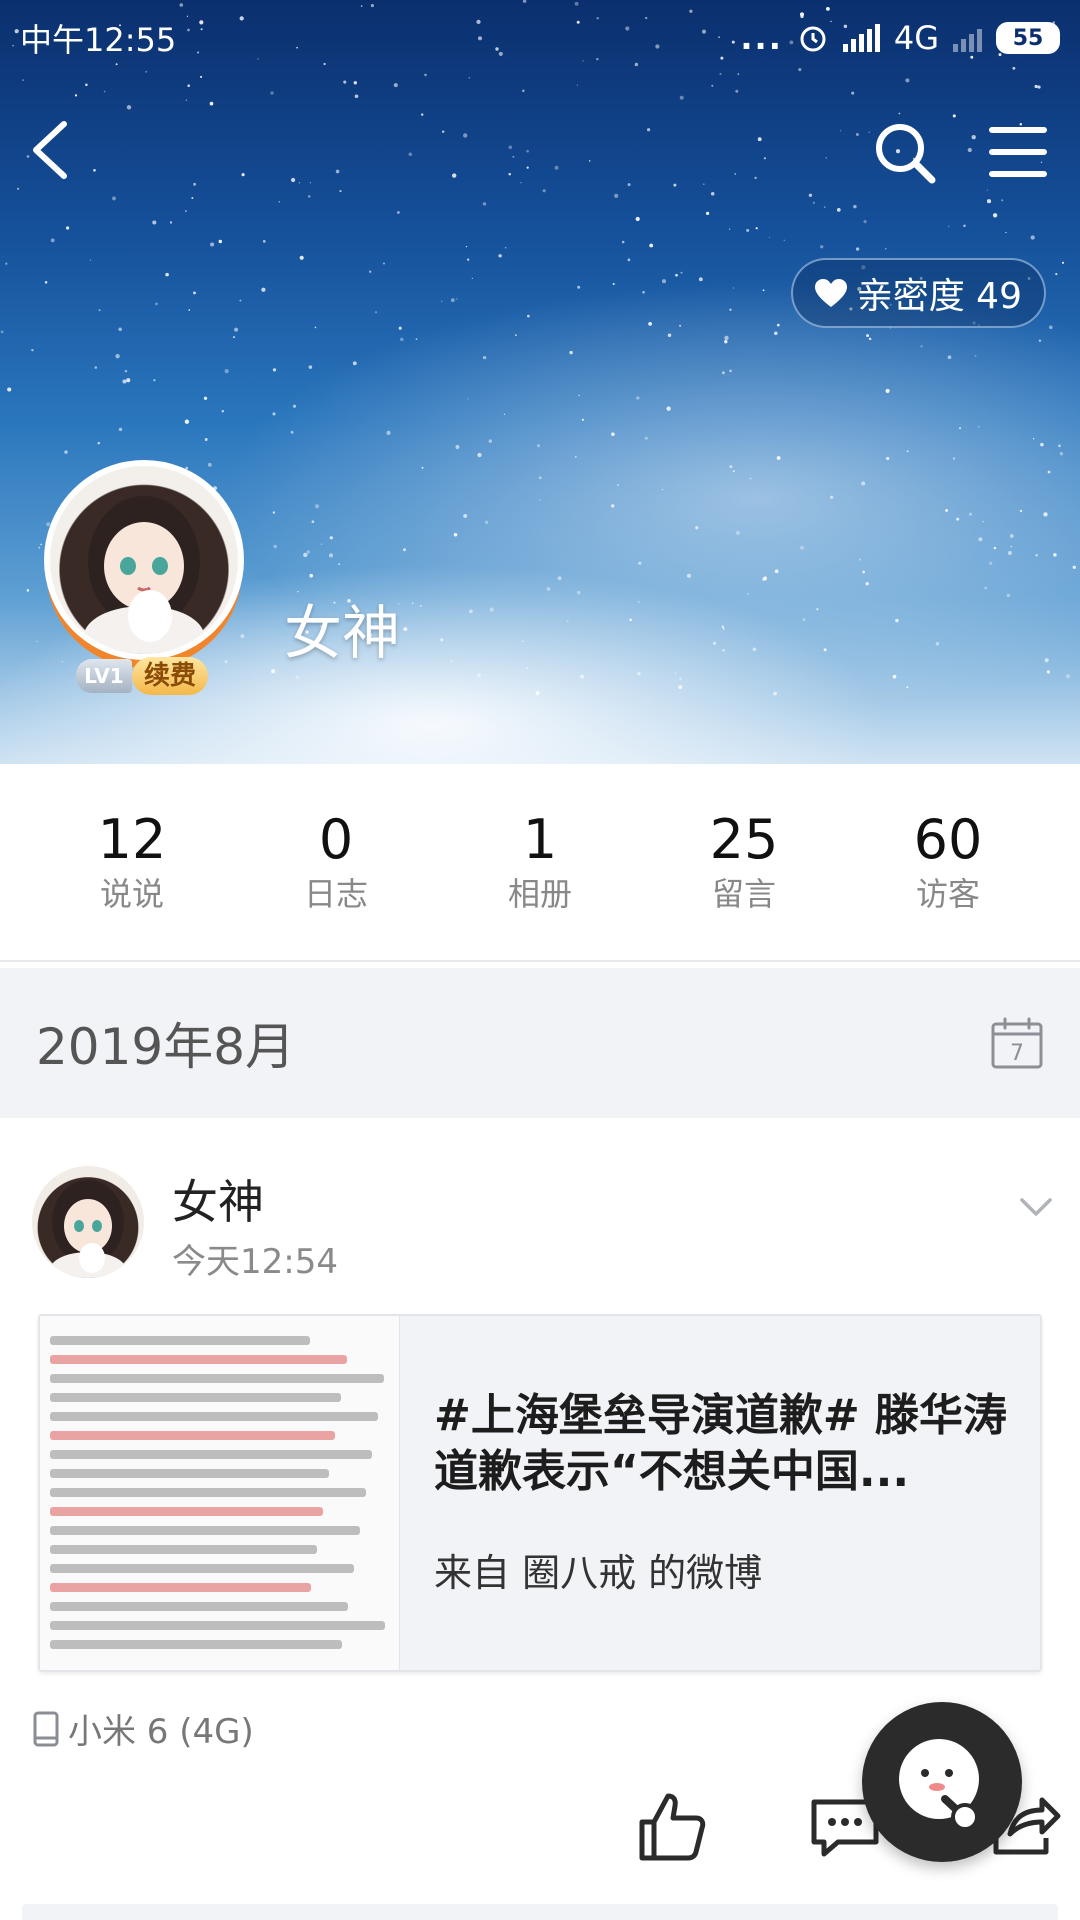  What do you see at coordinates (672, 1826) in the screenshot?
I see `thumbs-up-icon` at bounding box center [672, 1826].